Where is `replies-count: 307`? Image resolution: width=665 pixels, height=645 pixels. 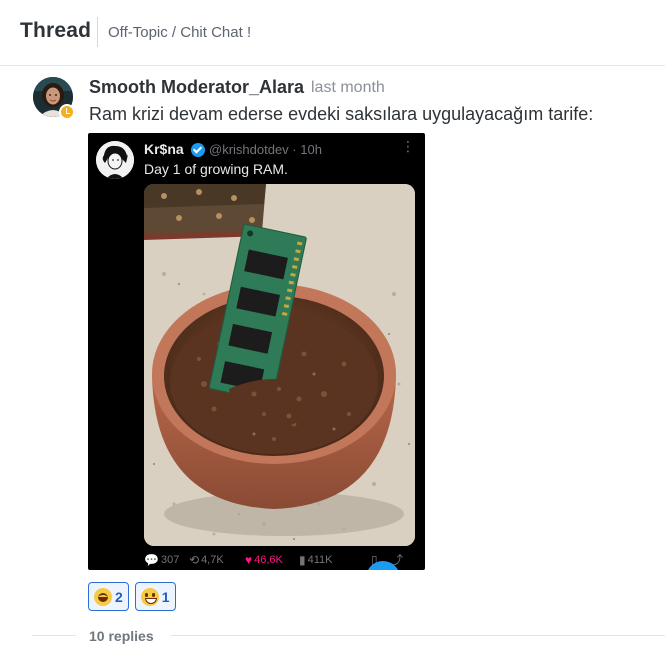
replies-count: 307 is located at coordinates (170, 560).